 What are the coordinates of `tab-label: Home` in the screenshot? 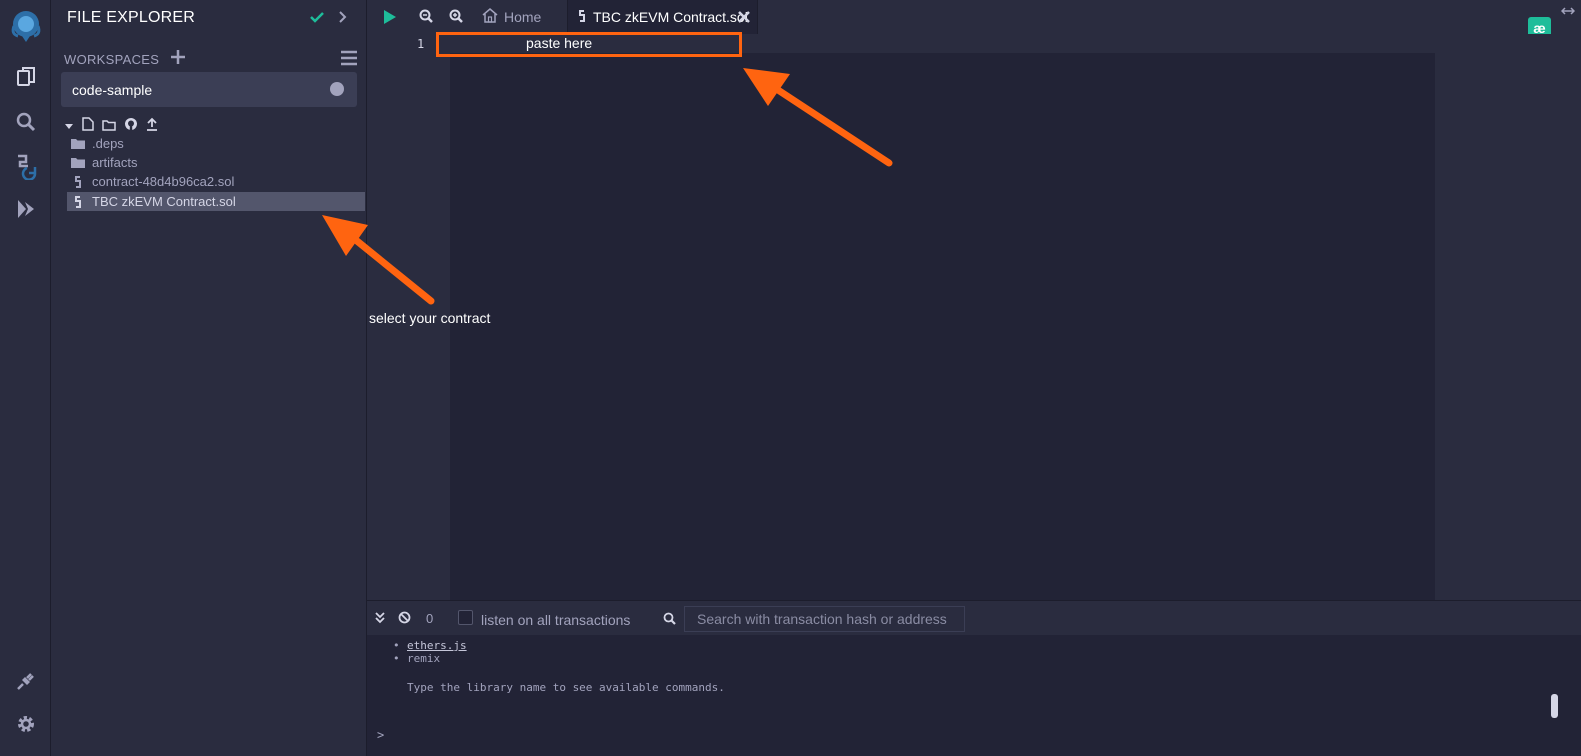 It's located at (523, 17).